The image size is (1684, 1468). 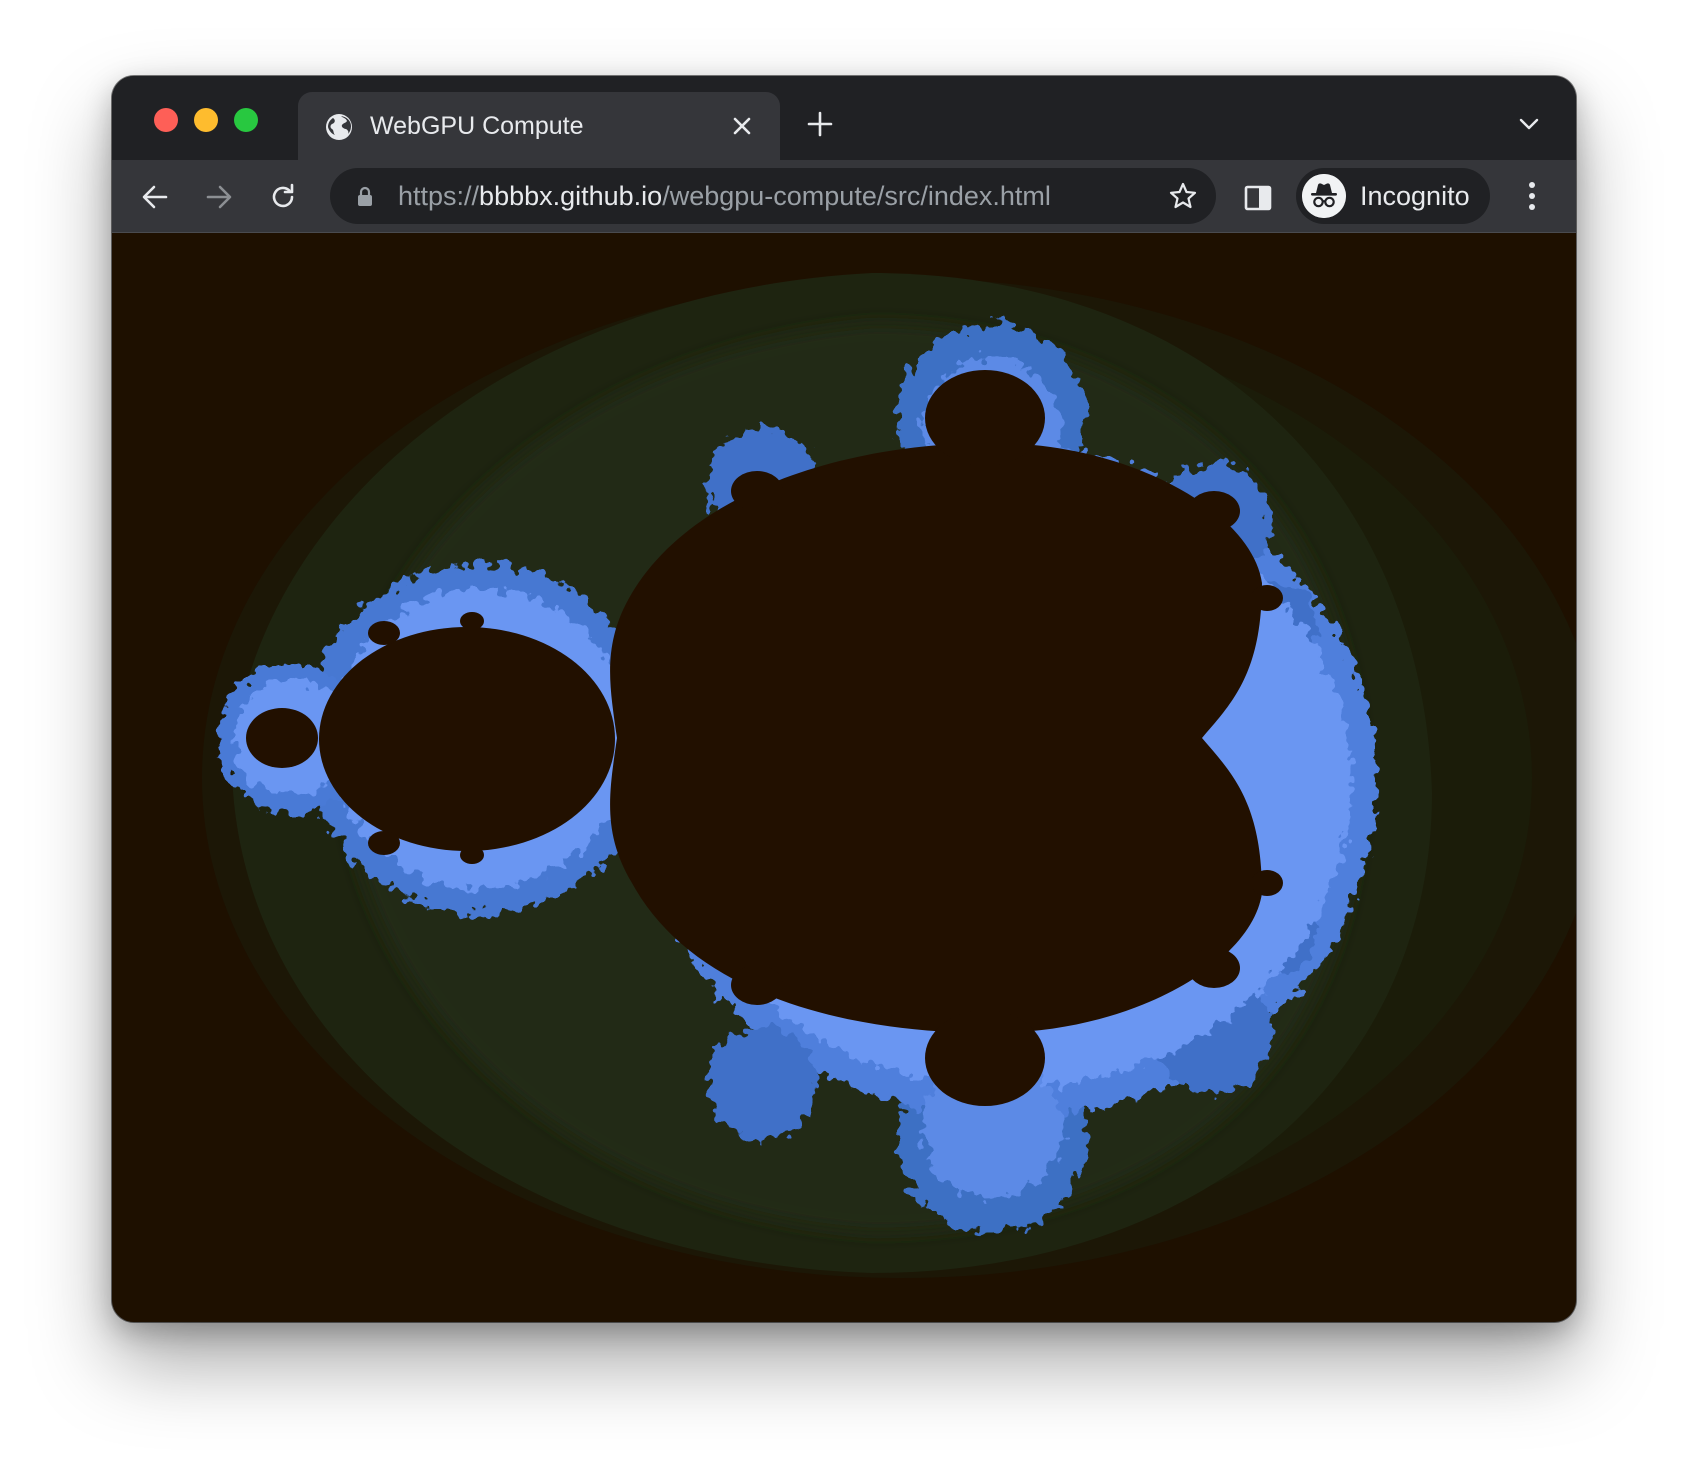 I want to click on side-panel-icon, so click(x=1258, y=198).